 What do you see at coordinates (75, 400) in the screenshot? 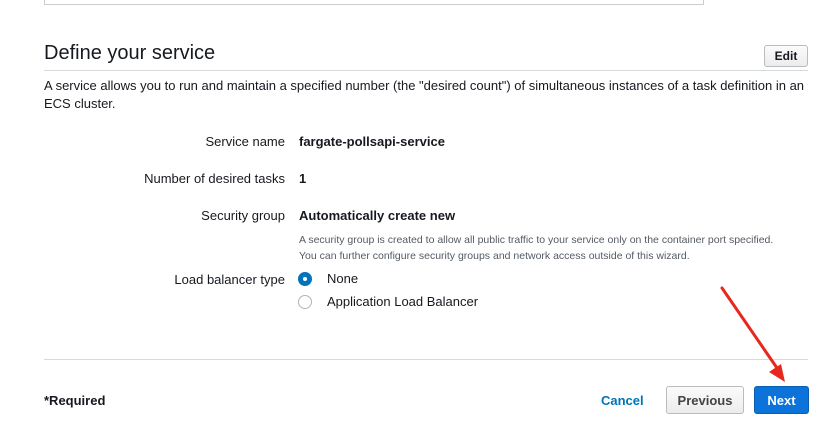
I see `required-note: *Required` at bounding box center [75, 400].